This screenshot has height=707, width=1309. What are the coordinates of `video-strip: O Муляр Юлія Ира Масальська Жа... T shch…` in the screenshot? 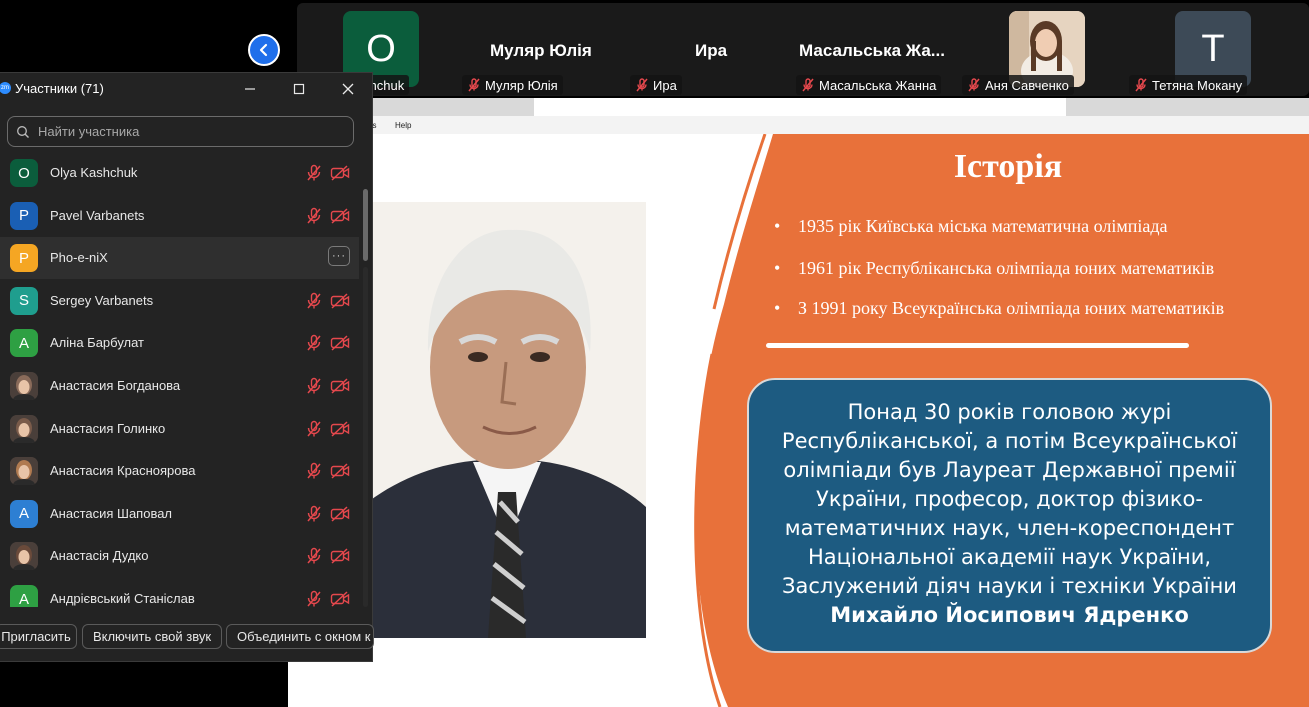 It's located at (803, 49).